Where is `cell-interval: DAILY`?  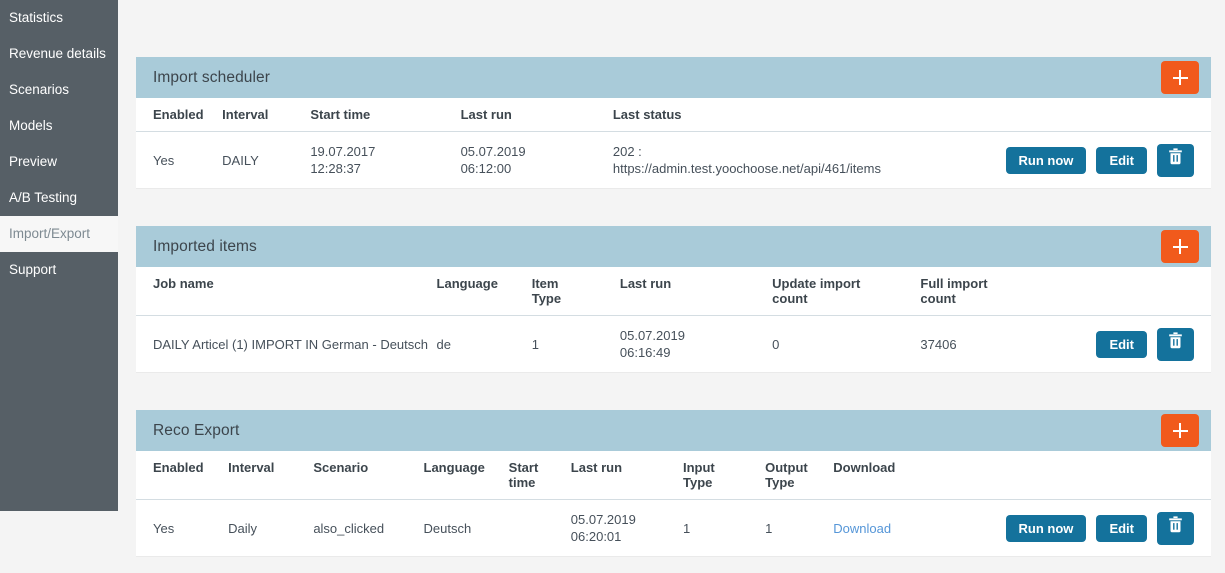 cell-interval: DAILY is located at coordinates (240, 160).